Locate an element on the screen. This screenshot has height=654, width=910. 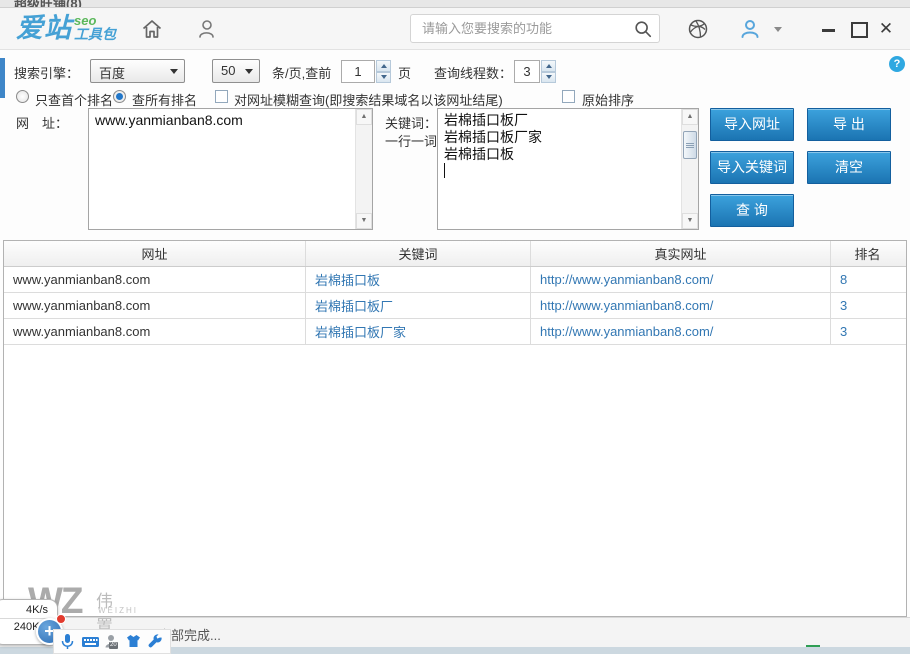
keyword-sublabel: 一行一词 is located at coordinates (411, 141).